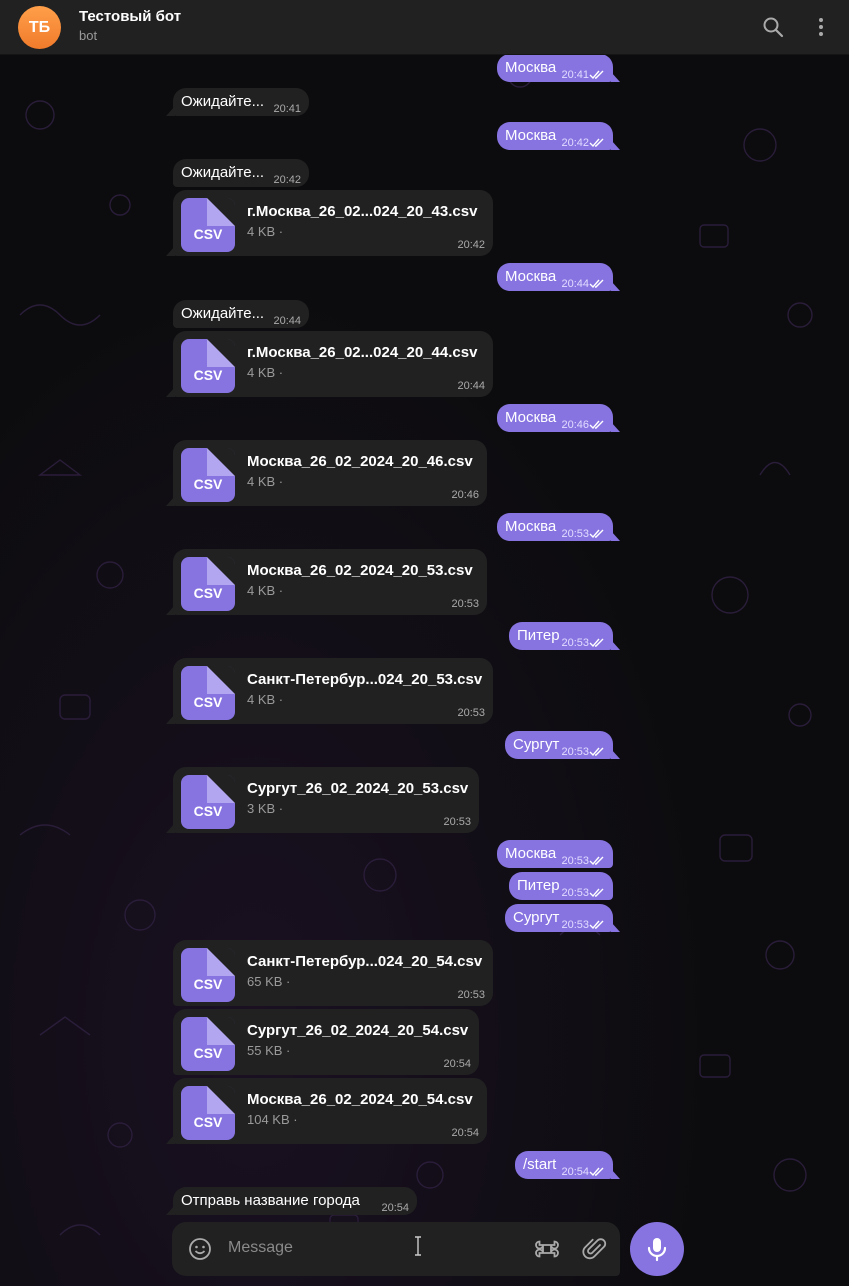 The width and height of the screenshot is (849, 1286). What do you see at coordinates (130, 25) in the screenshot?
I see `chat-title-block: Тестовый бот bot` at bounding box center [130, 25].